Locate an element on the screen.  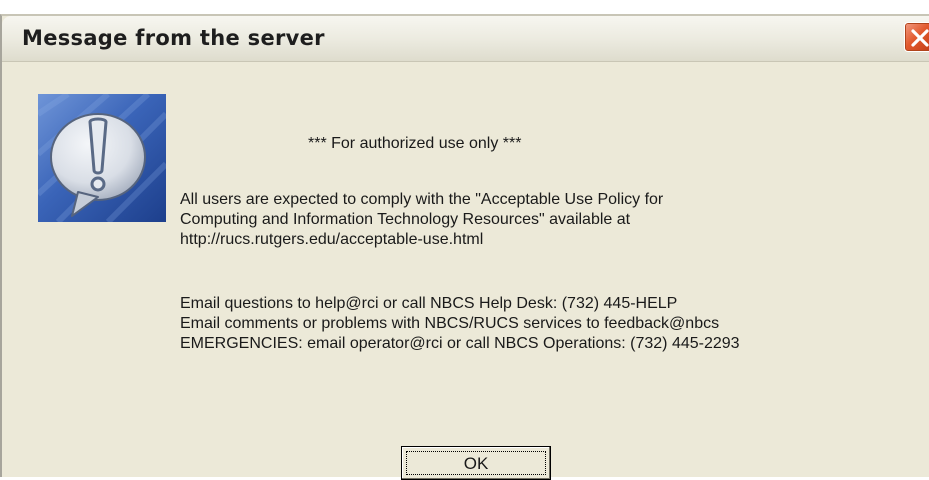
dialog-title: Message from the server is located at coordinates (173, 38).